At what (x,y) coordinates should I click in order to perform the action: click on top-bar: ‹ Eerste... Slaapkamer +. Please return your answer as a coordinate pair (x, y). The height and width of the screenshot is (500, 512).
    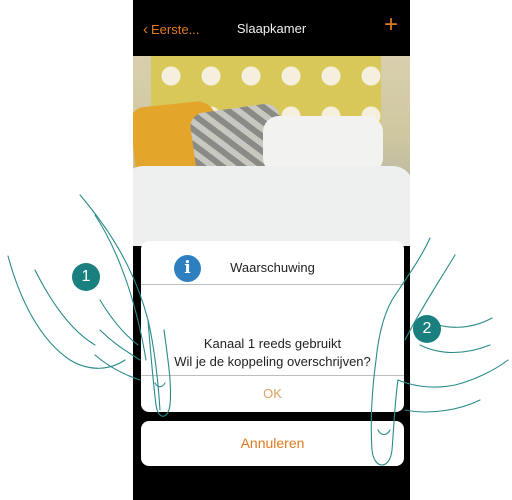
    Looking at the image, I should click on (271, 28).